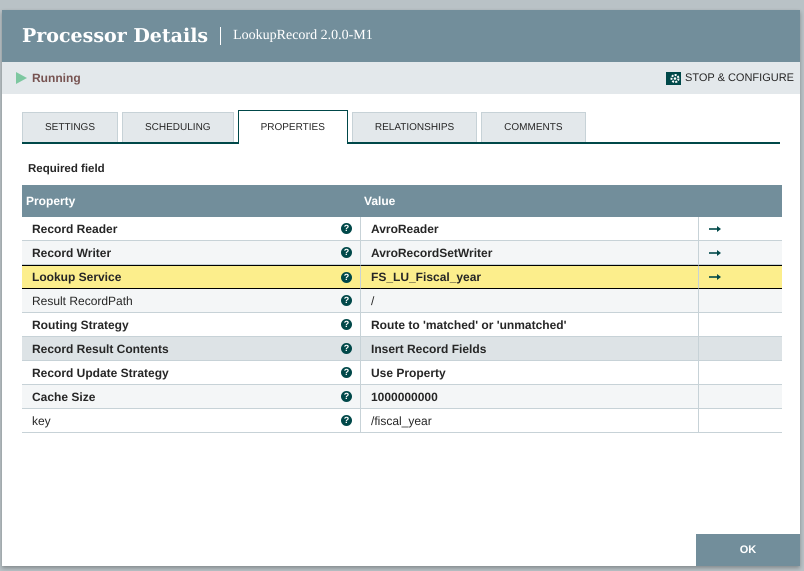 This screenshot has height=571, width=804. I want to click on tab: COMMENTS, so click(533, 127).